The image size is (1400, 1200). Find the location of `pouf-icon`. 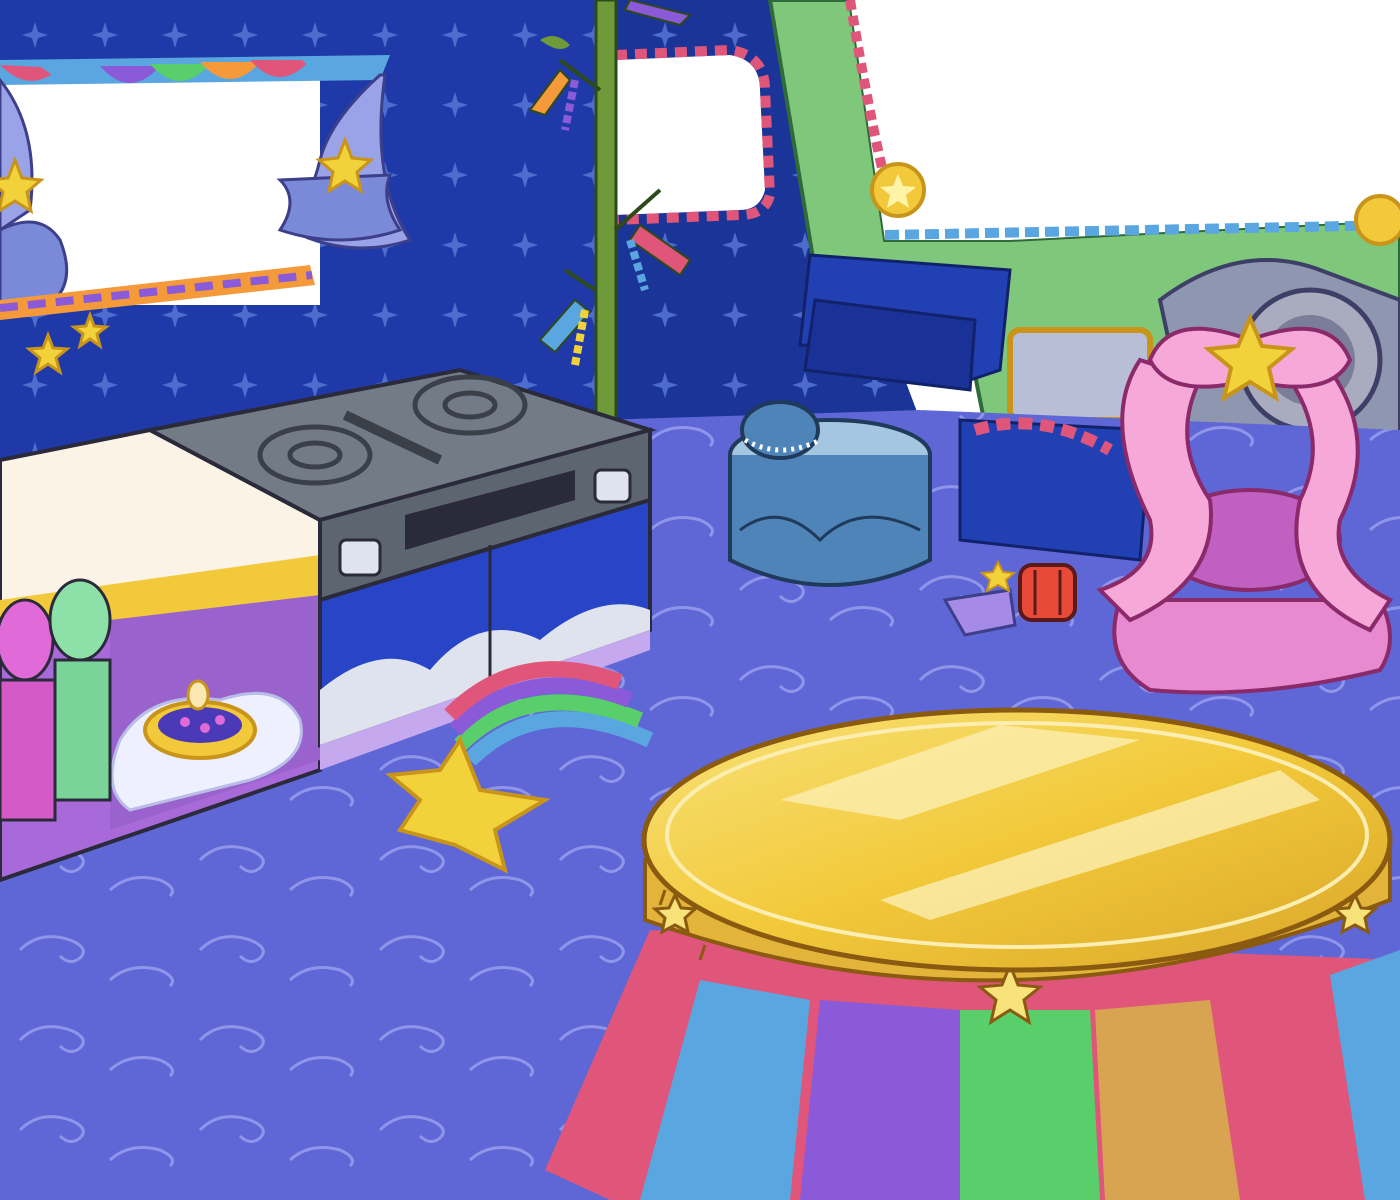

pouf-icon is located at coordinates (830, 493).